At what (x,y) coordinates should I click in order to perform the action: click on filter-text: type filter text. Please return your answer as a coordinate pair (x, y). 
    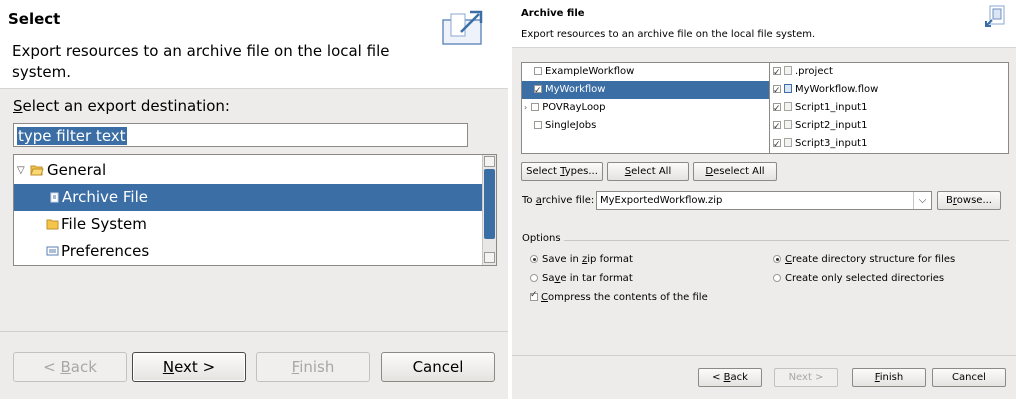
    Looking at the image, I should click on (72, 136).